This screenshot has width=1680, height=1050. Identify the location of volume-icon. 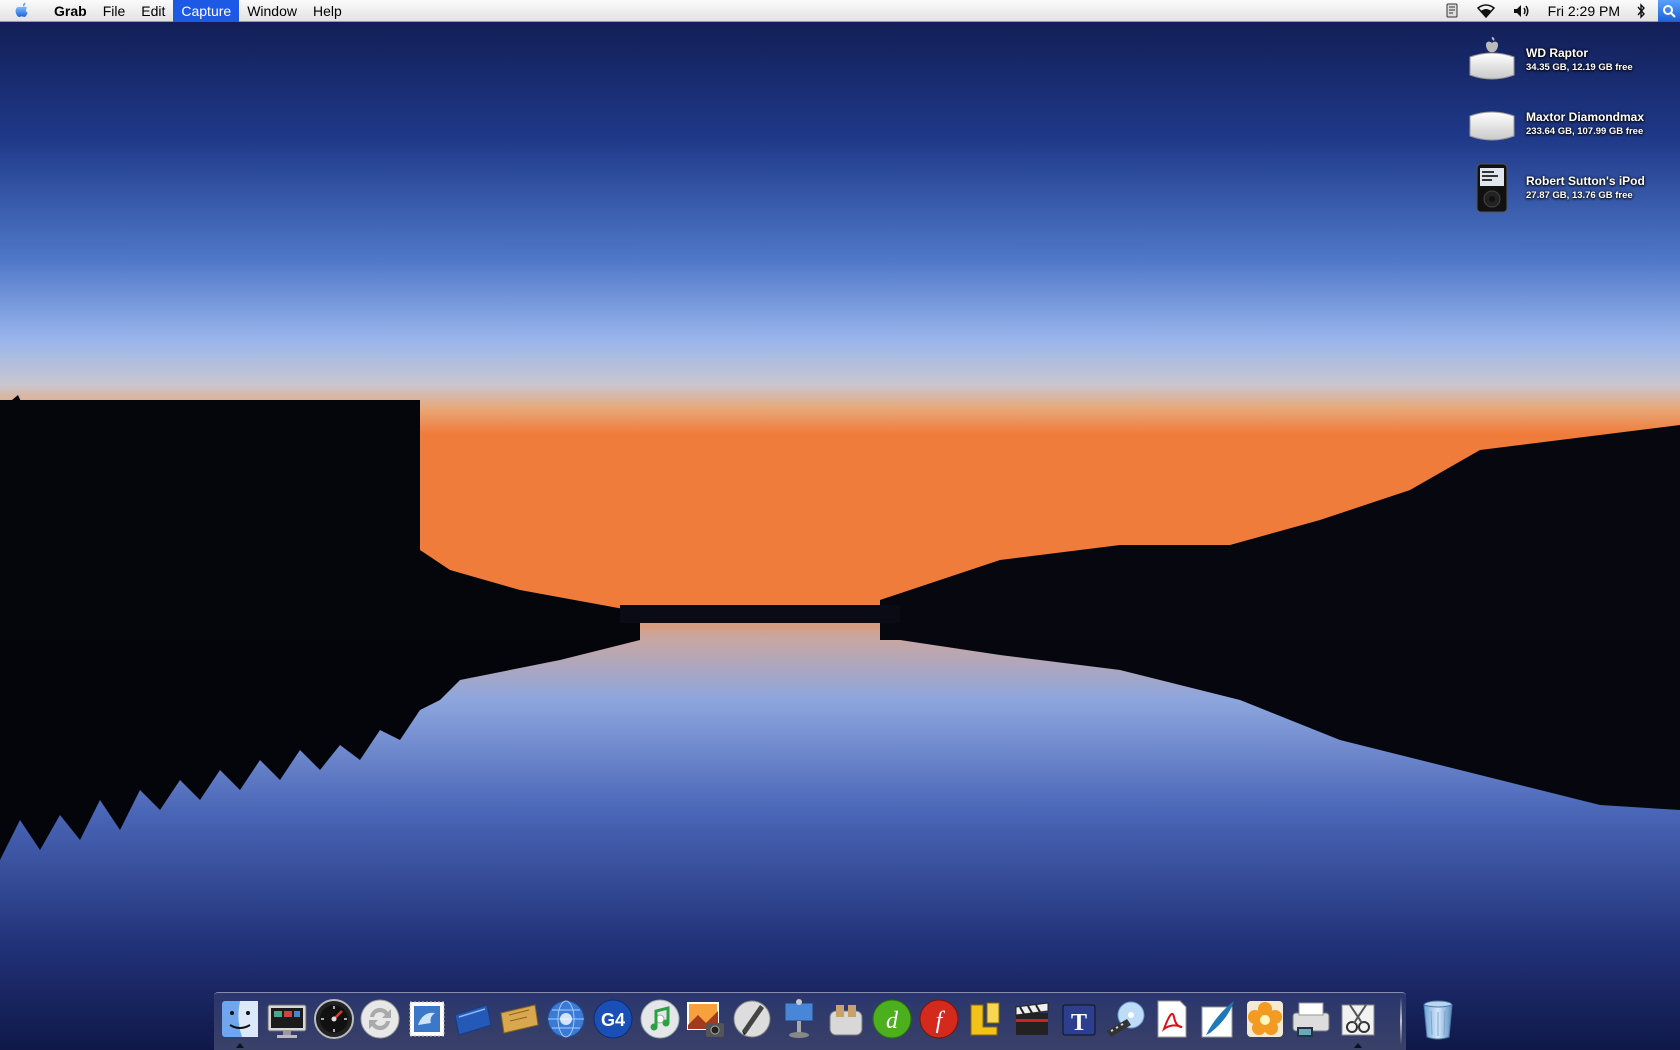
(1522, 11).